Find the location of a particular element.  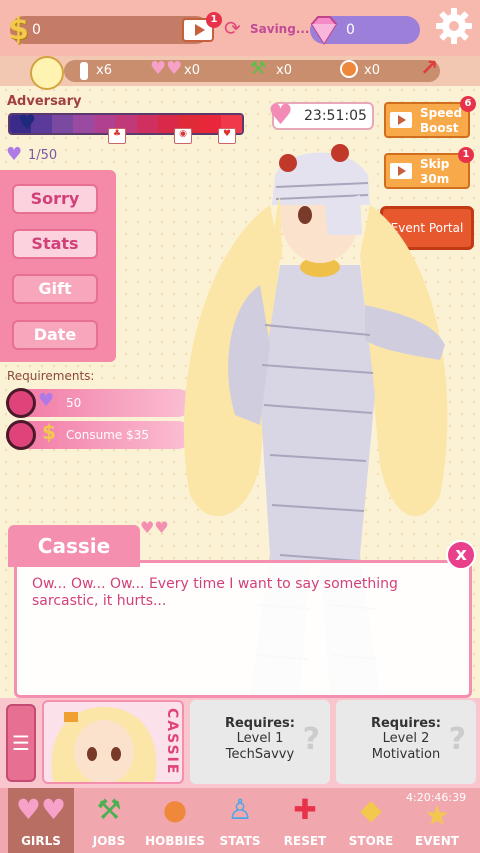

nav-event-label: EVENT is located at coordinates (437, 841).